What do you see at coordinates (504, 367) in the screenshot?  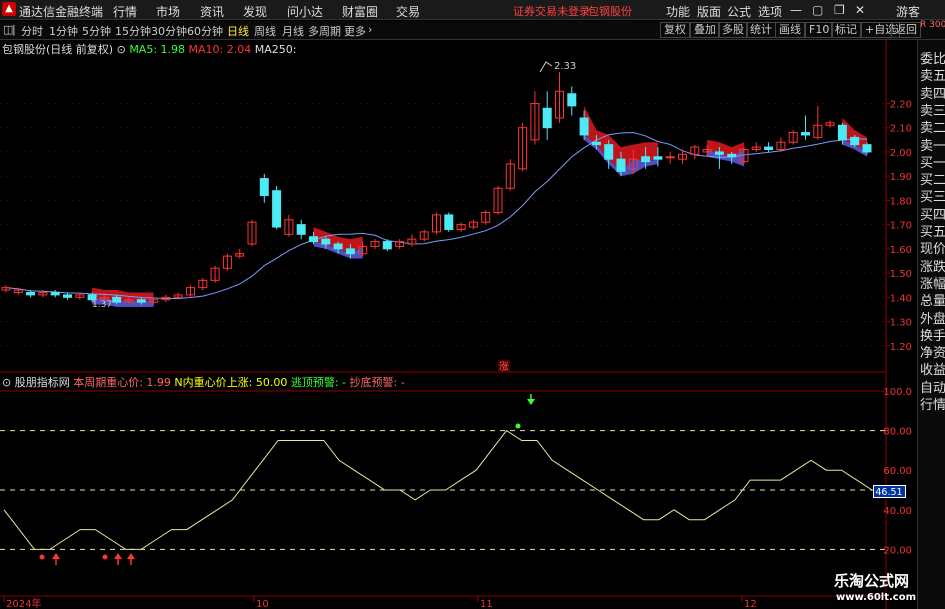 I see `zhang-label: 涨` at bounding box center [504, 367].